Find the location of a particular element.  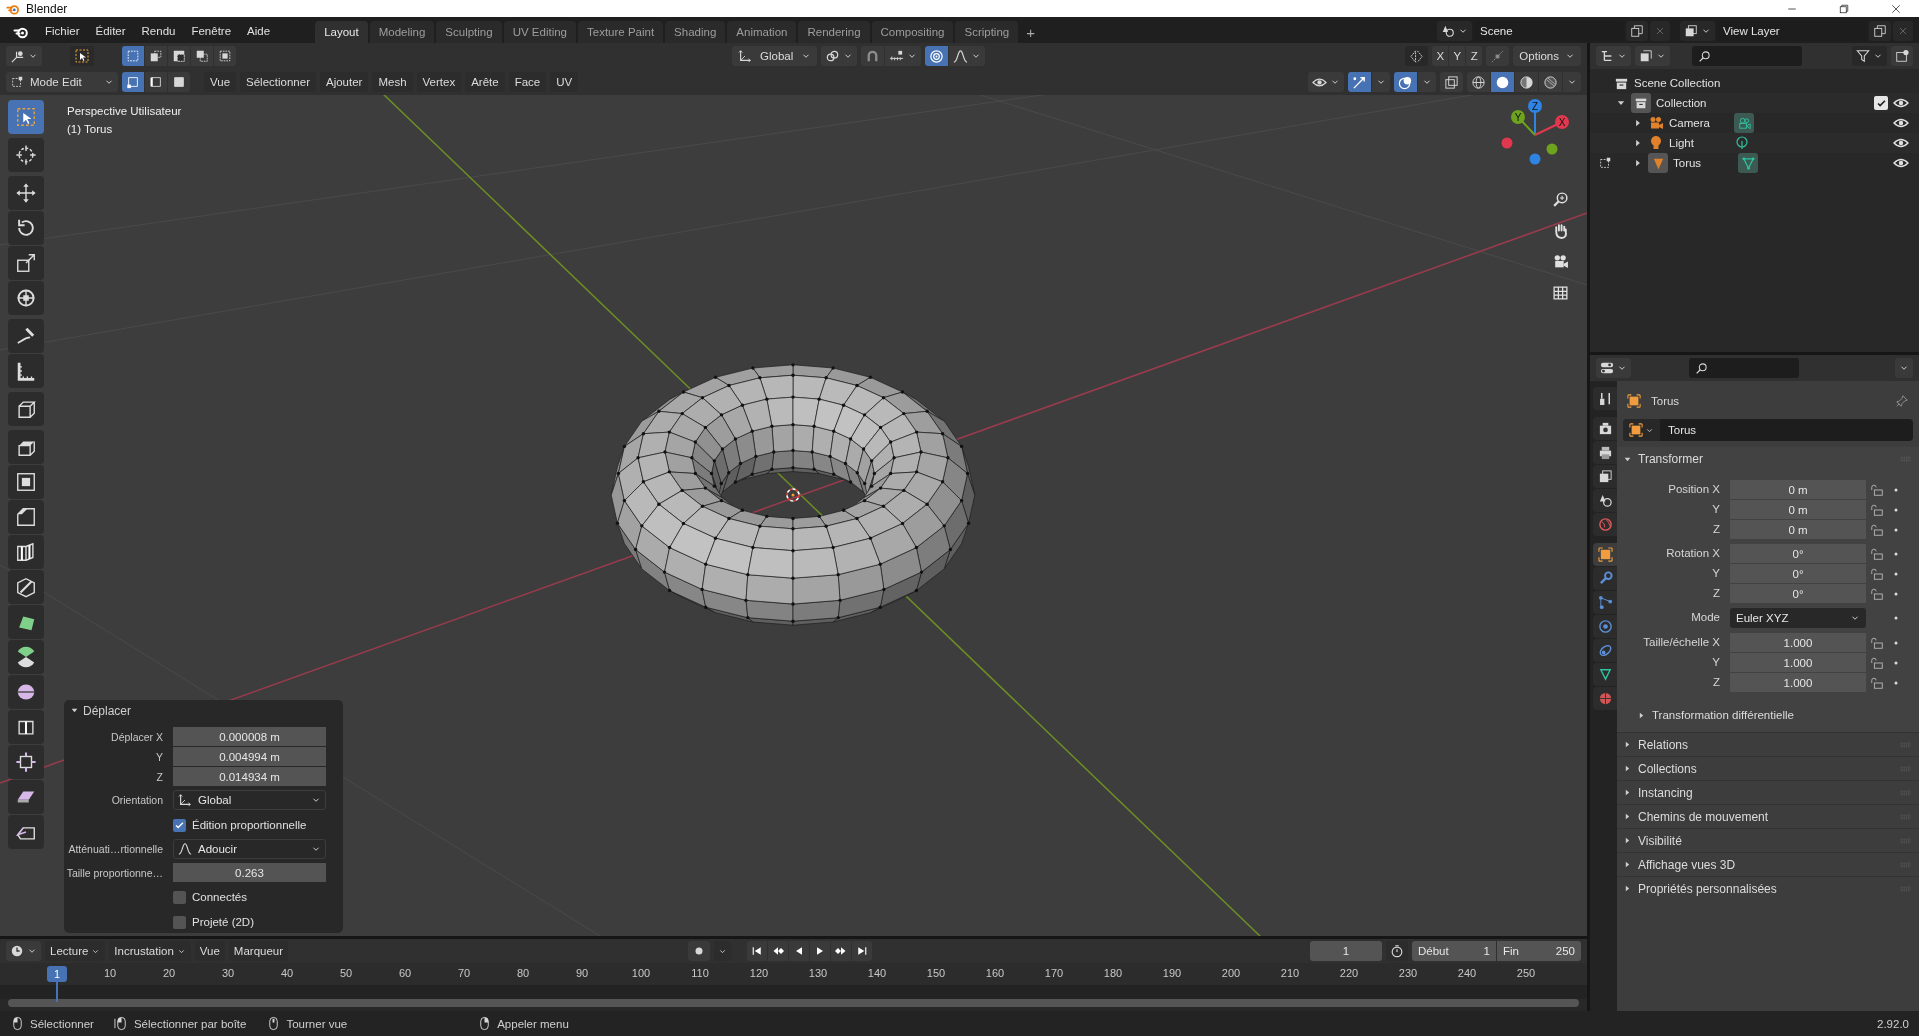

menu-item: Ajouter is located at coordinates (344, 82).